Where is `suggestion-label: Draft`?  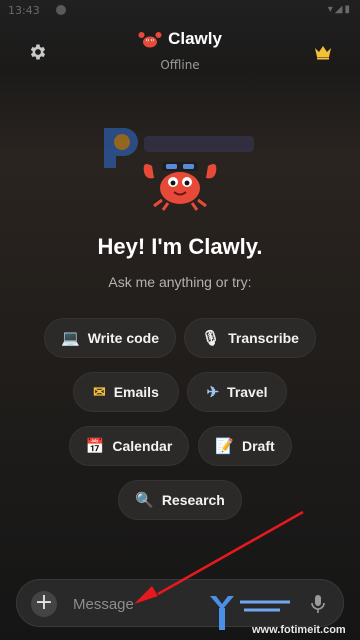
suggestion-label: Draft is located at coordinates (258, 446).